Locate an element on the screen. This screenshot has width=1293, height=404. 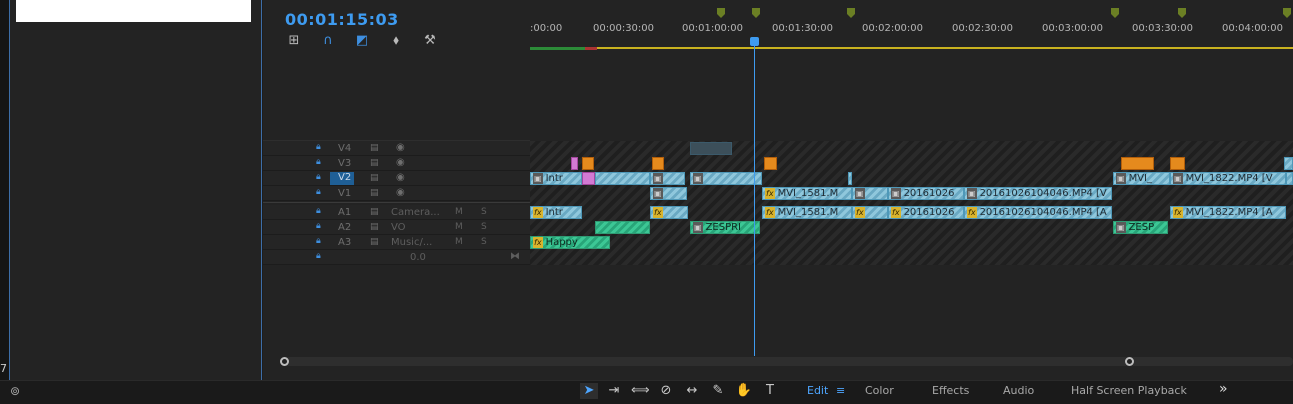
timeline-scrollbar is located at coordinates (786, 361).